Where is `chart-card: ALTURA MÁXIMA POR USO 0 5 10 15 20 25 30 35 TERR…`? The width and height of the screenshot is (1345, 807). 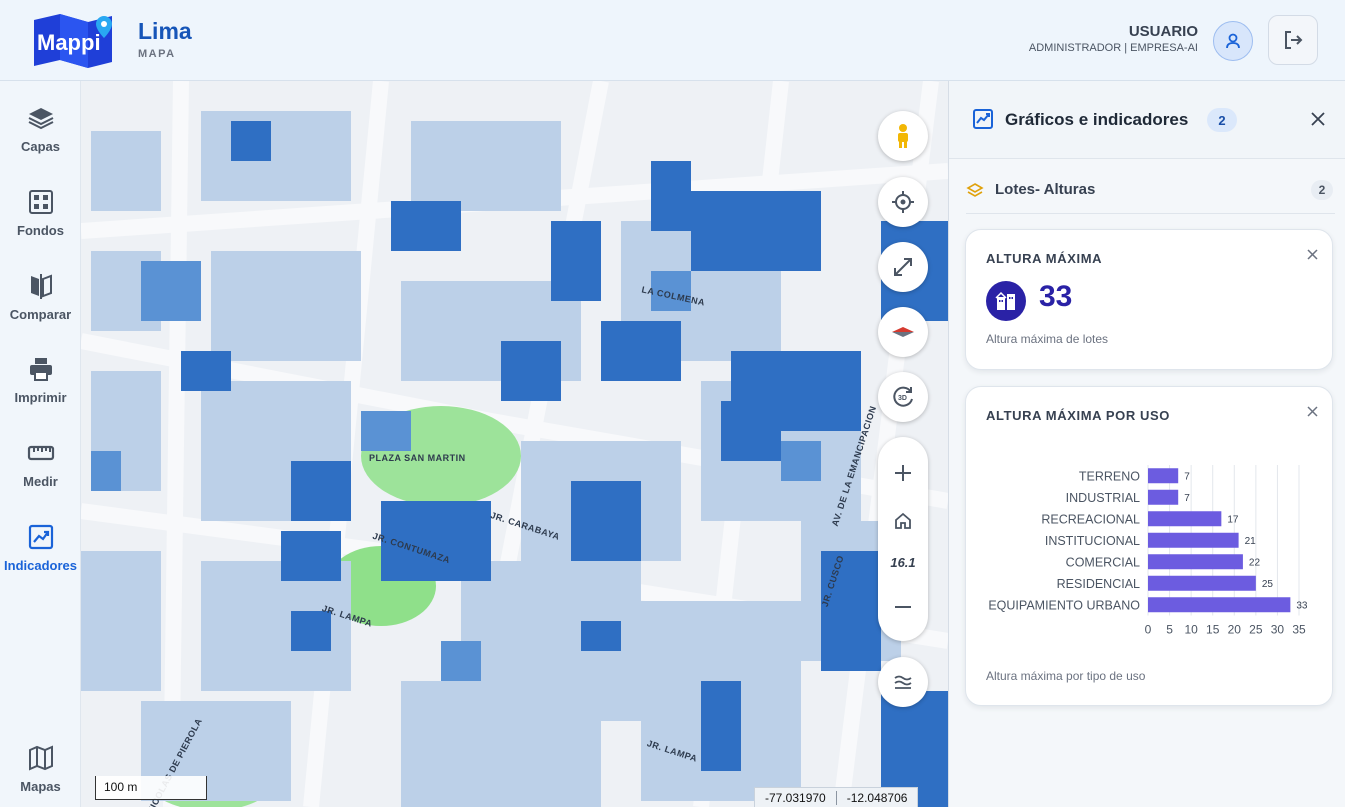 chart-card: ALTURA MÁXIMA POR USO 0 5 10 15 20 25 30 35 TERR… is located at coordinates (1149, 546).